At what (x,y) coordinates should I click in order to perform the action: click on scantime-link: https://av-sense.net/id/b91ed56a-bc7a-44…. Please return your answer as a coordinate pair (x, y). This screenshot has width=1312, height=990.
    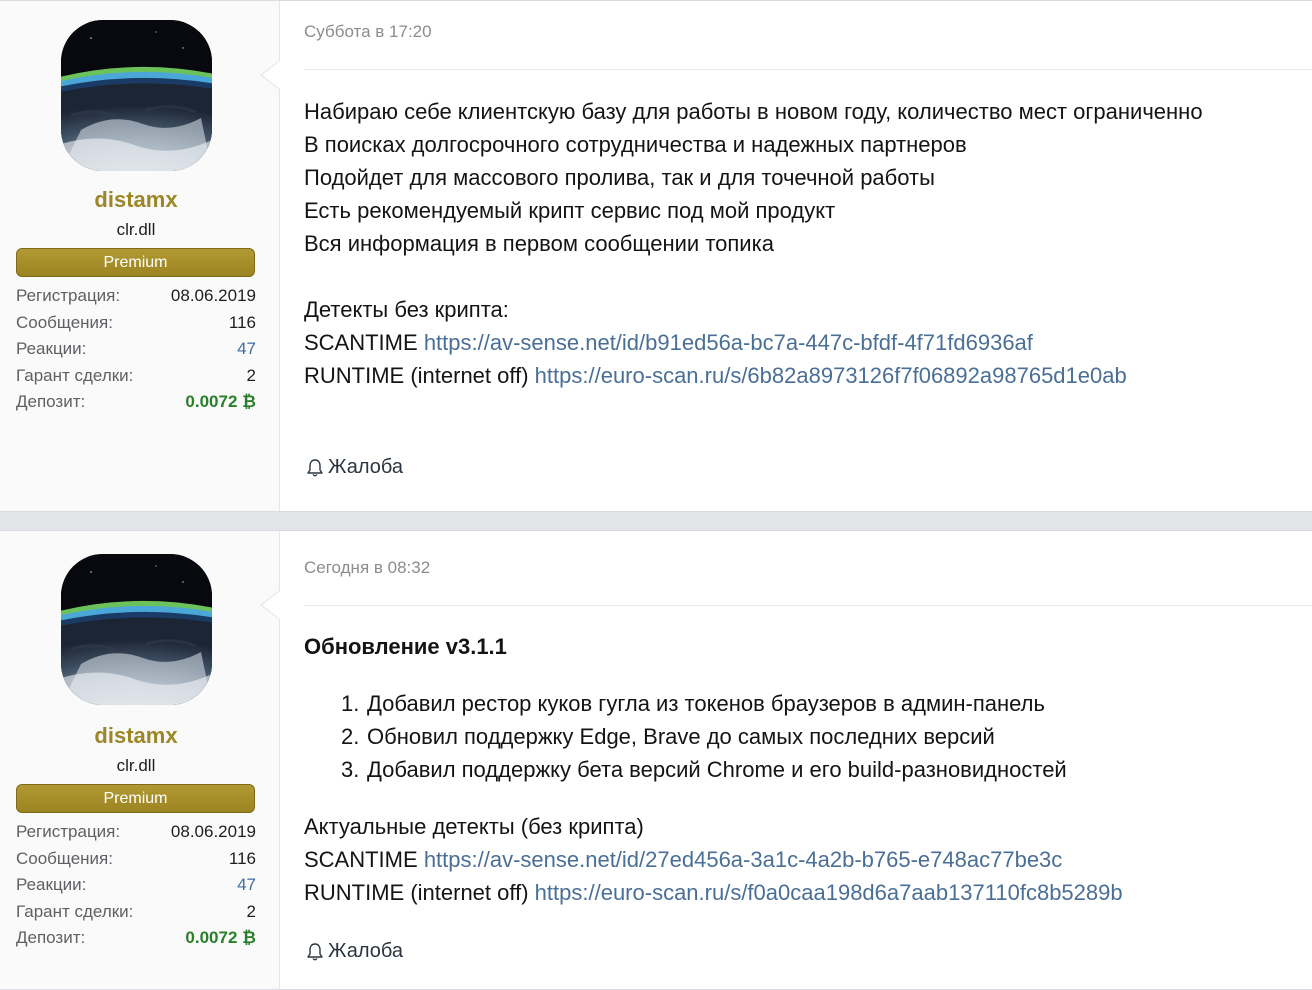
    Looking at the image, I should click on (728, 342).